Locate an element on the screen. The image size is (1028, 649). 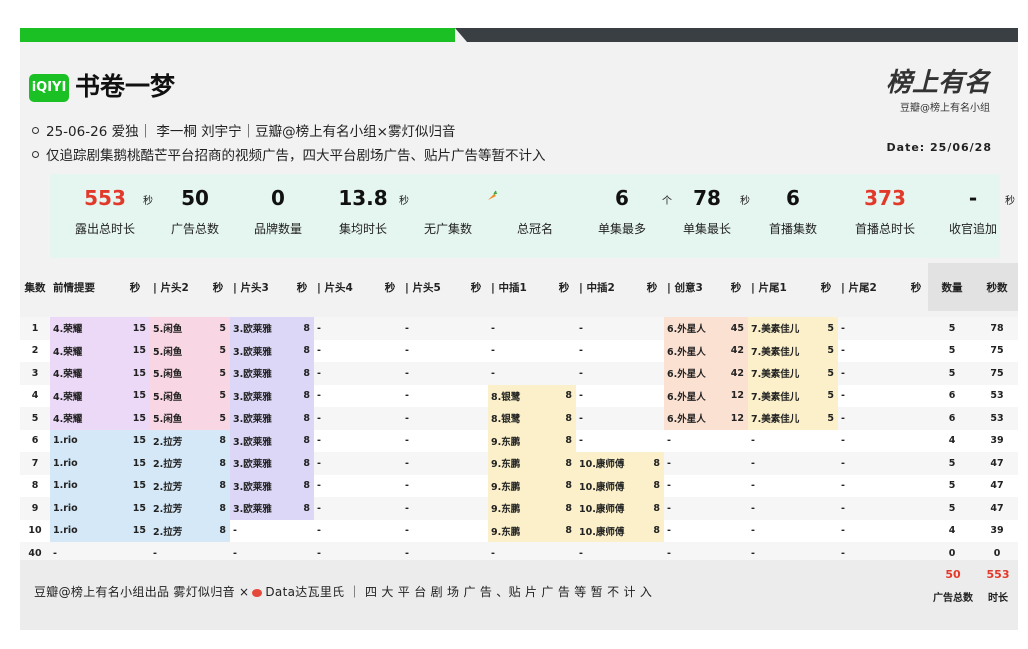
episode-cell: 6 is located at coordinates (35, 440).